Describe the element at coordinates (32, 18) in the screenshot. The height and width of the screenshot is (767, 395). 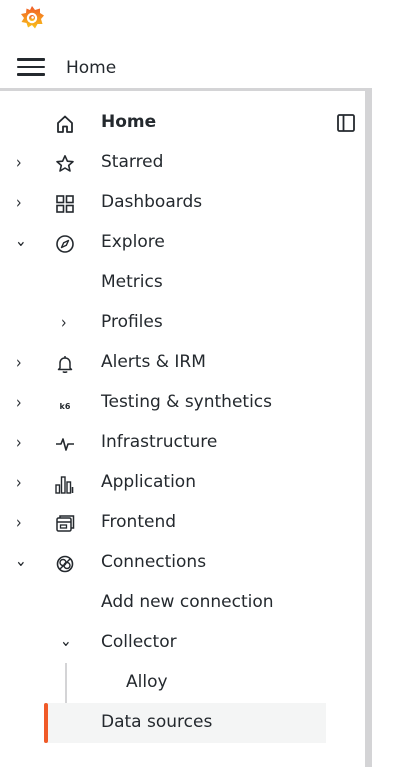
I see `grafana-logo` at that location.